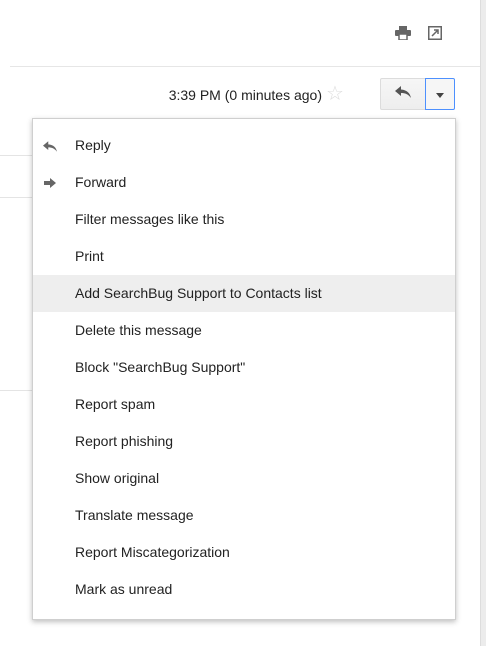 The height and width of the screenshot is (646, 486). I want to click on menu-item-label: Mark as unread, so click(124, 589).